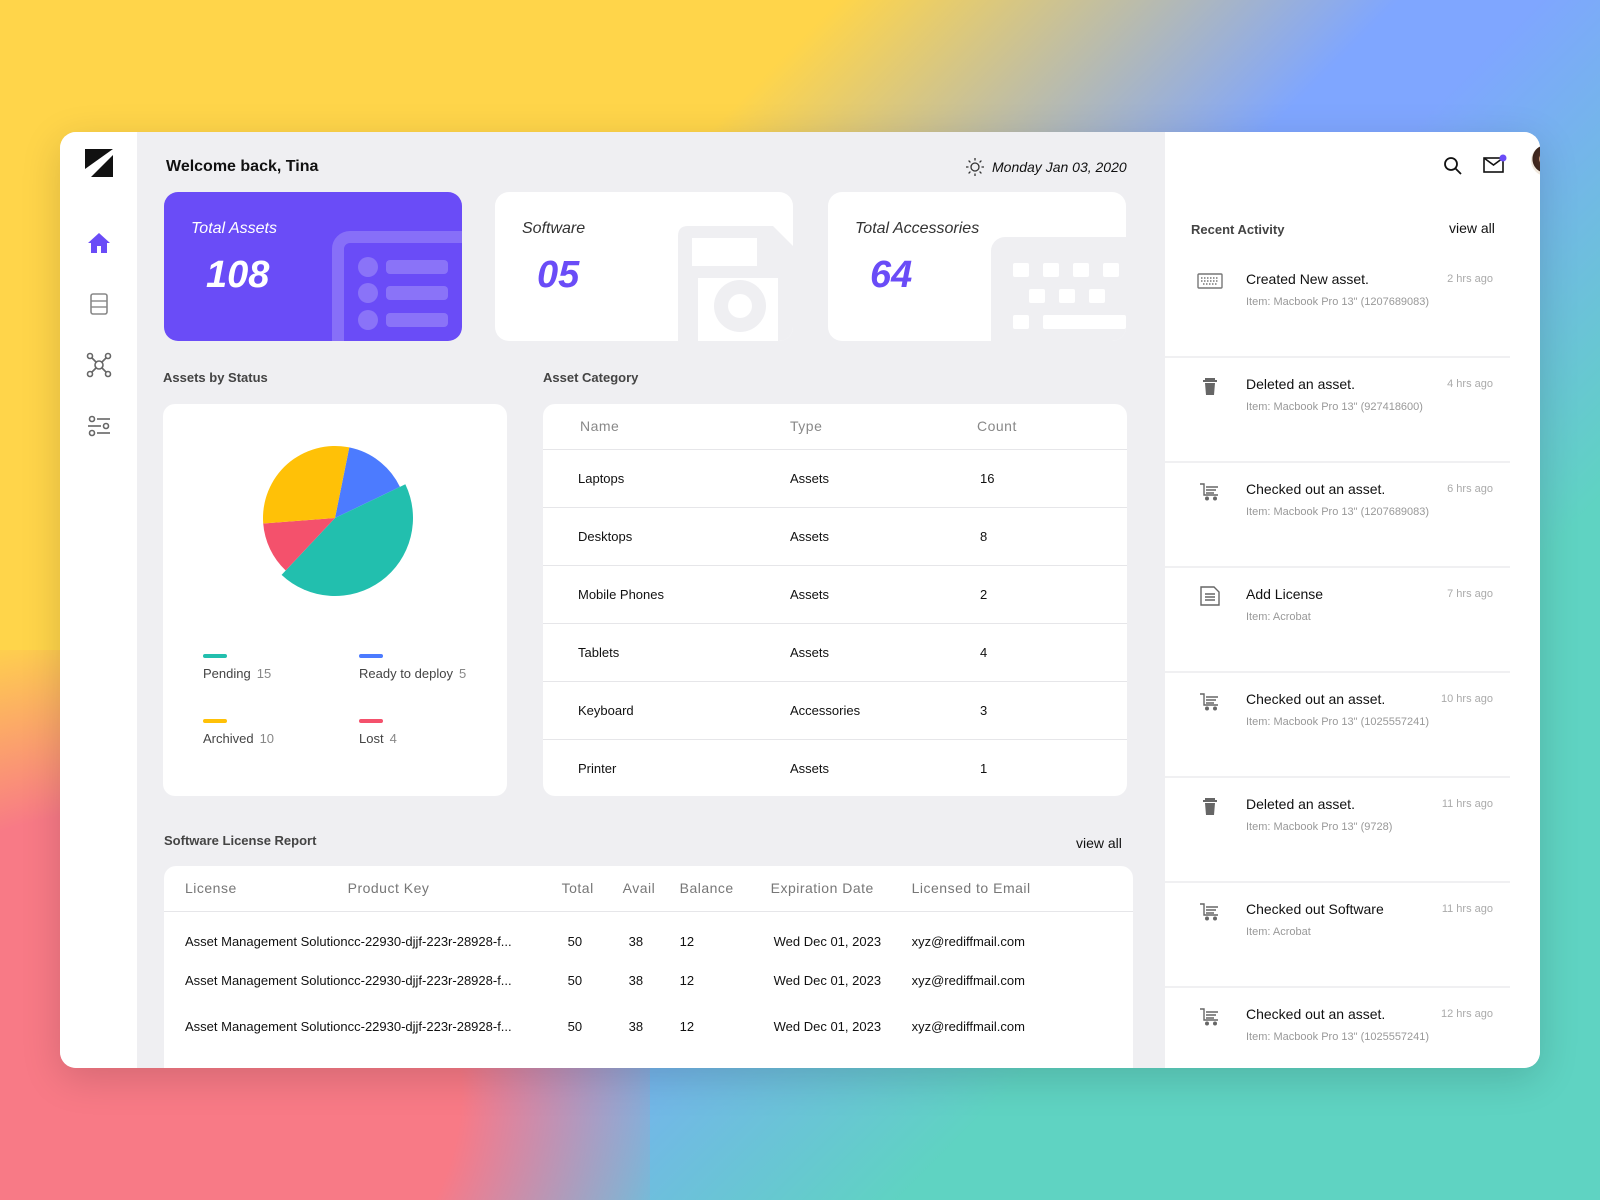  What do you see at coordinates (1453, 166) in the screenshot?
I see `search-icon` at bounding box center [1453, 166].